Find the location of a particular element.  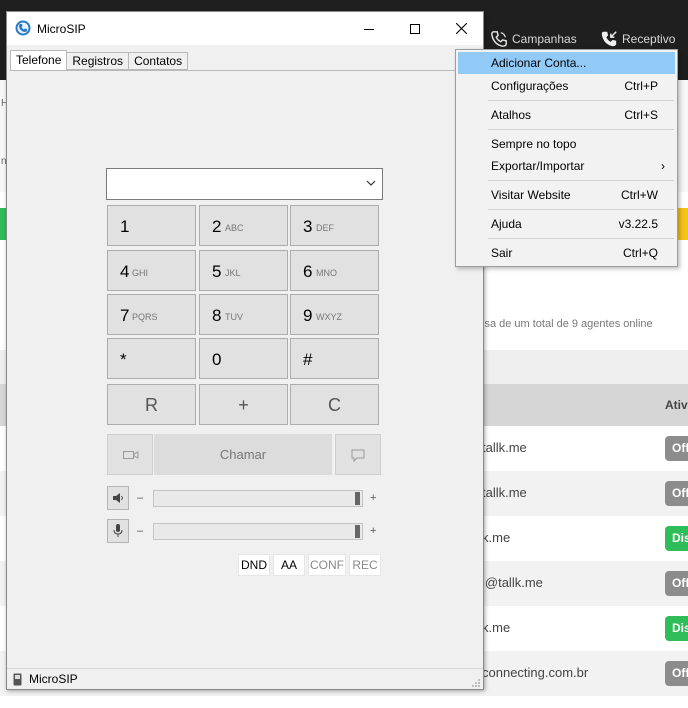

mic-mute-button is located at coordinates (118, 531).